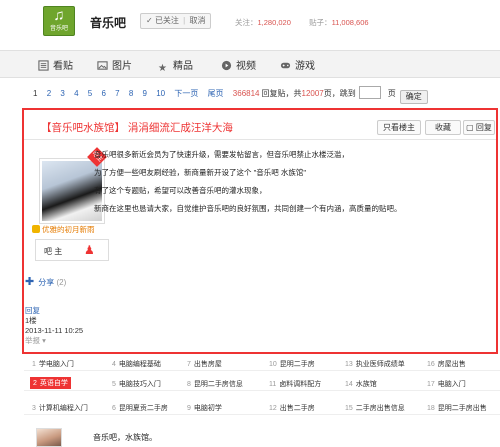 This screenshot has width=500, height=447. What do you see at coordinates (413, 97) in the screenshot?
I see `page-jump-button: 确定` at bounding box center [413, 97].